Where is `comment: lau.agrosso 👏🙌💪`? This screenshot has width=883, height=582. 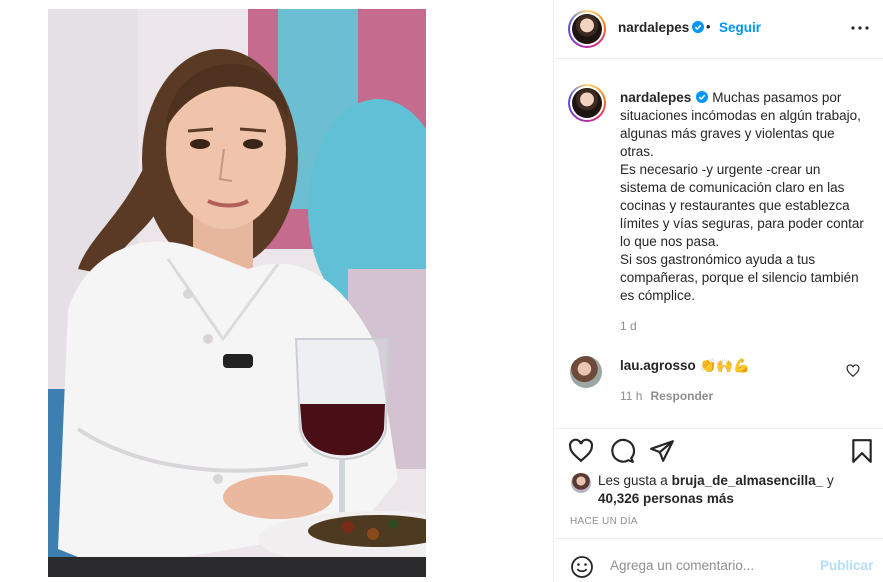
comment: lau.agrosso 👏🙌💪 is located at coordinates (685, 366).